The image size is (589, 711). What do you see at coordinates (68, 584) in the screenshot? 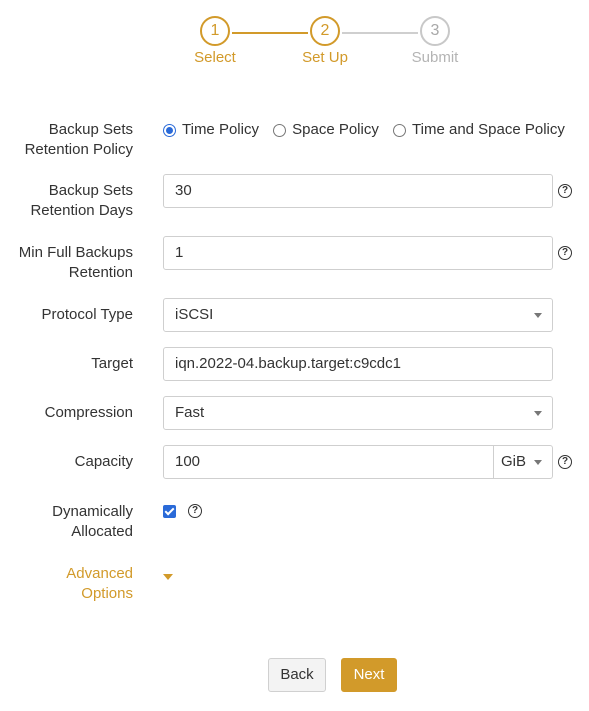
I see `advanced-options-toggle: Advanced Options` at bounding box center [68, 584].